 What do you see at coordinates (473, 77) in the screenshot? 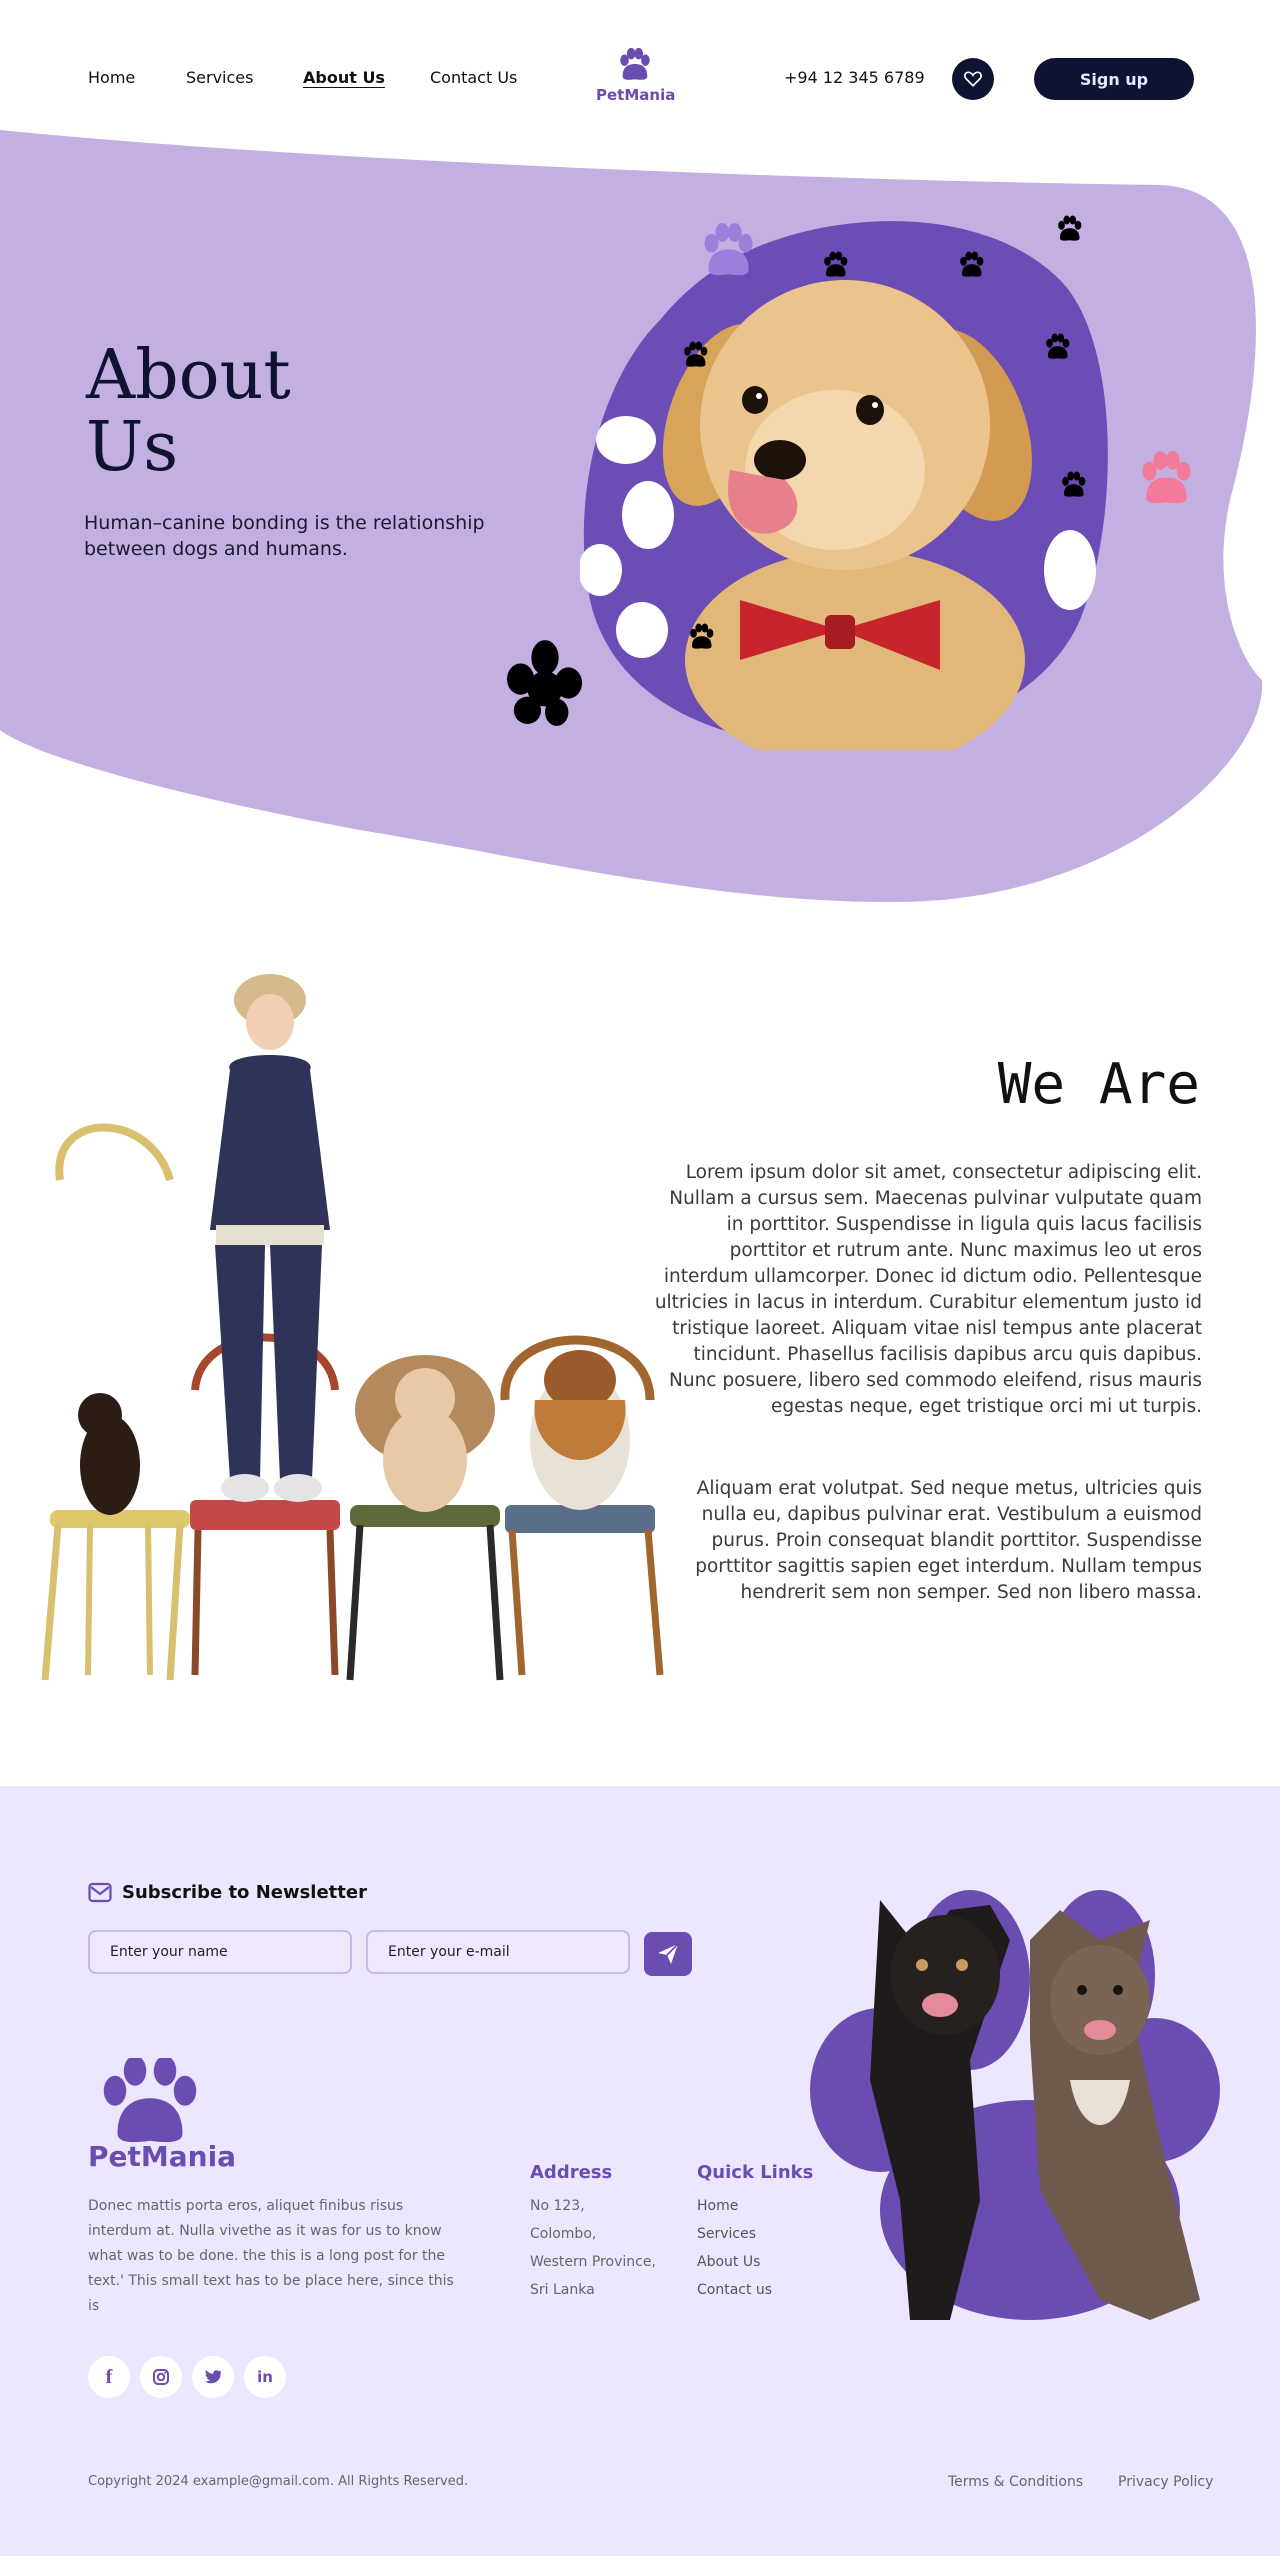
I see `nav-contact-us: Contact Us` at bounding box center [473, 77].